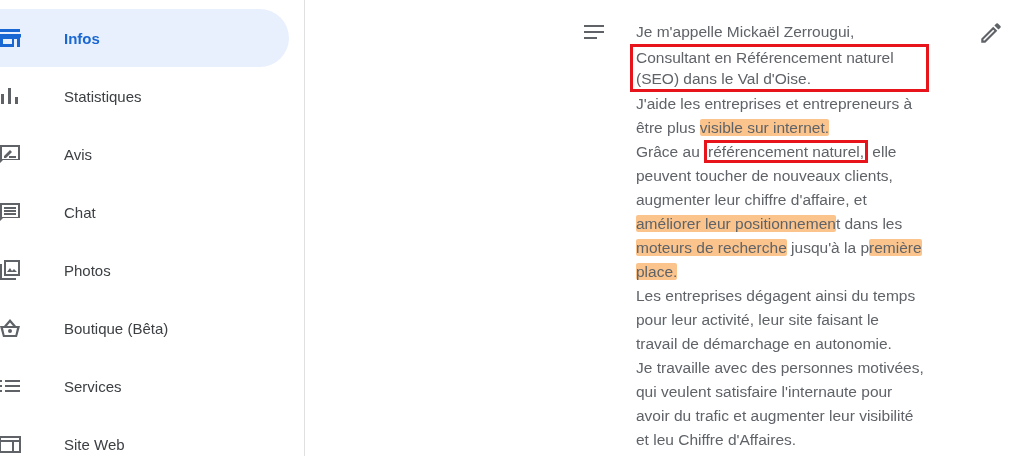 The width and height of the screenshot is (1024, 456). I want to click on store-icon, so click(11, 38).